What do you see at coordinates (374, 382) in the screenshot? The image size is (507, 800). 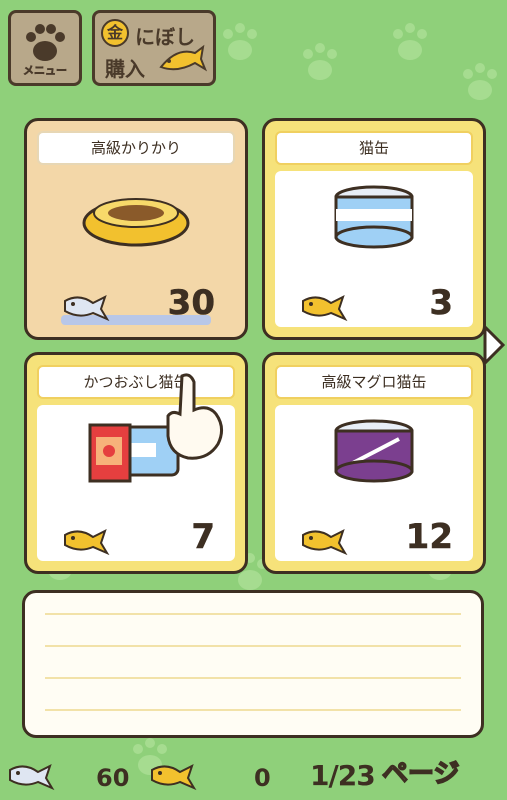 I see `item-title: 高級マグロ猫缶` at bounding box center [374, 382].